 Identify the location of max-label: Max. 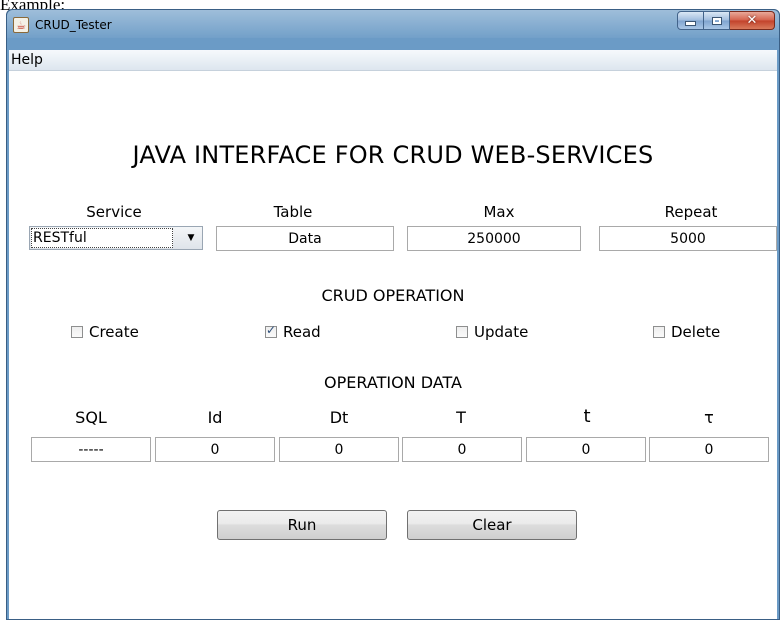
(499, 212).